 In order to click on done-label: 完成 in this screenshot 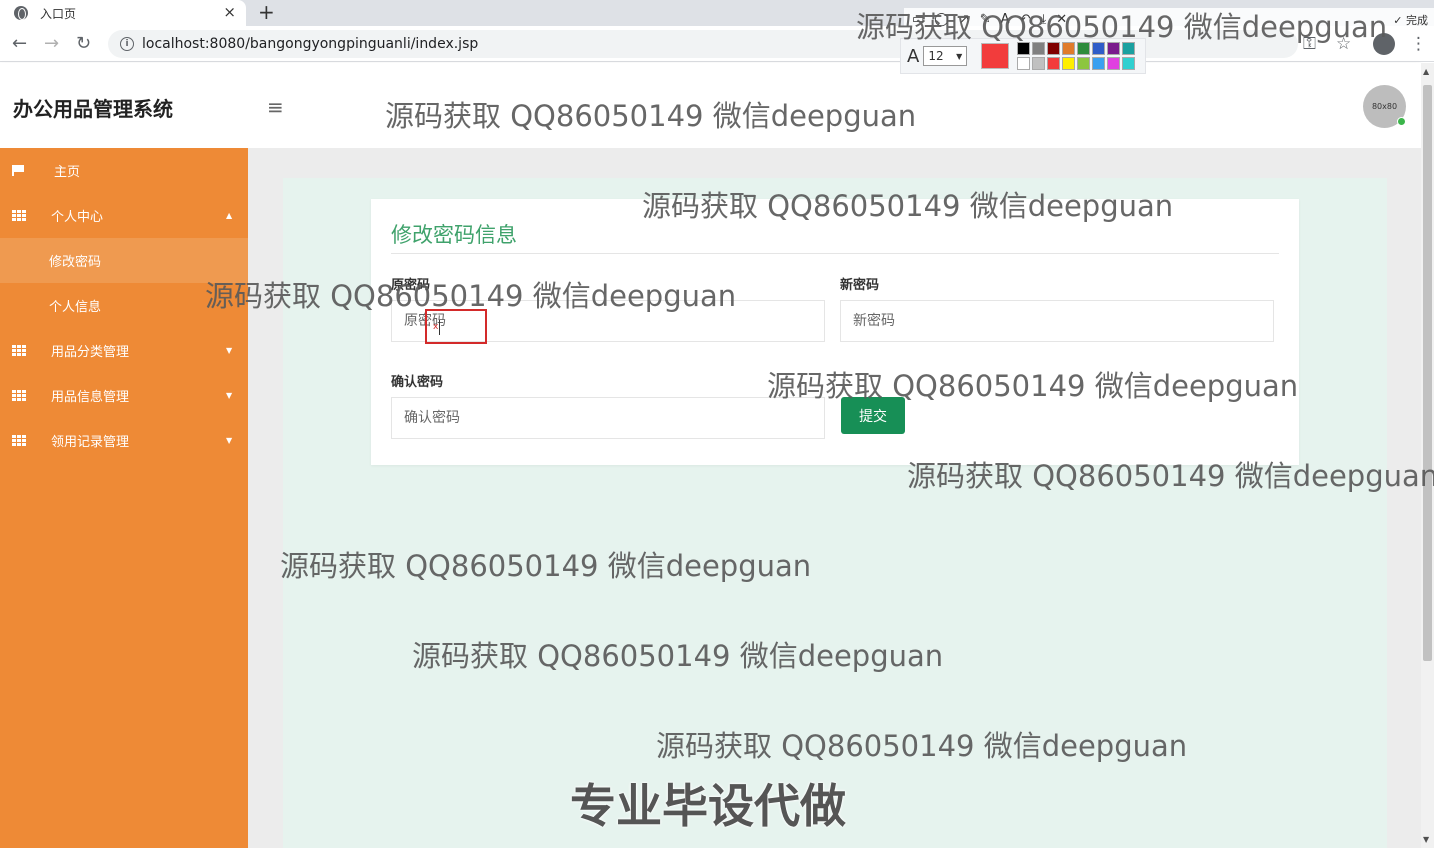, I will do `click(1417, 20)`.